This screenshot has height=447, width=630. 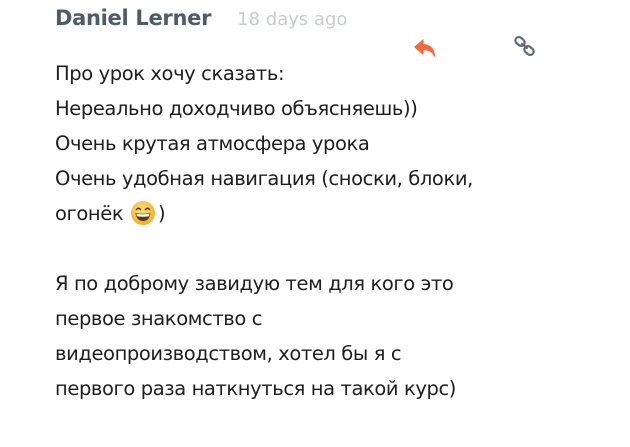 What do you see at coordinates (212, 143) in the screenshot?
I see `comment-line: Очень крутая атмосфера урока` at bounding box center [212, 143].